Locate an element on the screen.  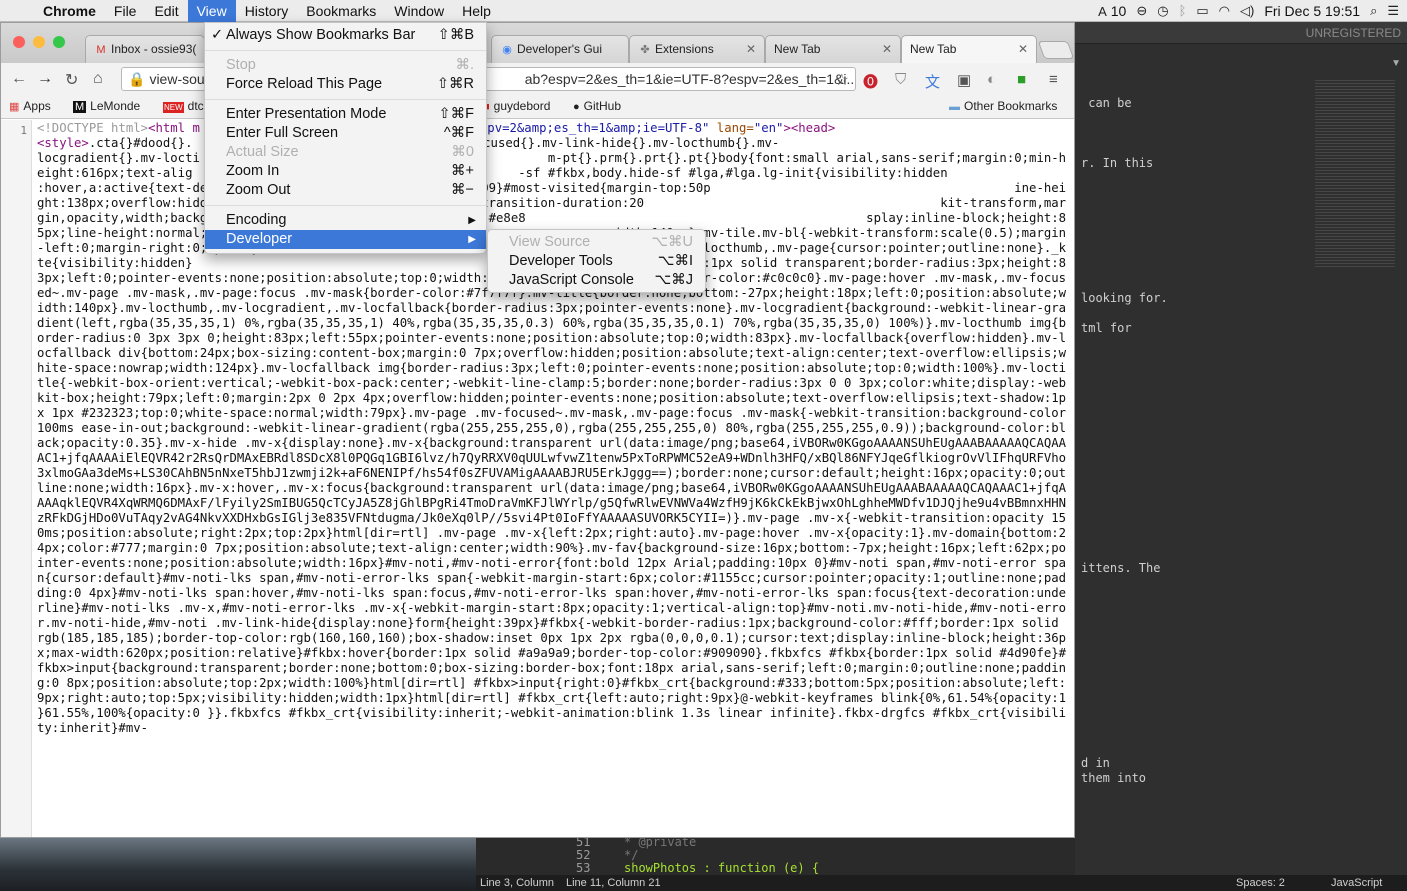
shield-icon: ⛉ is located at coordinates (900, 79).